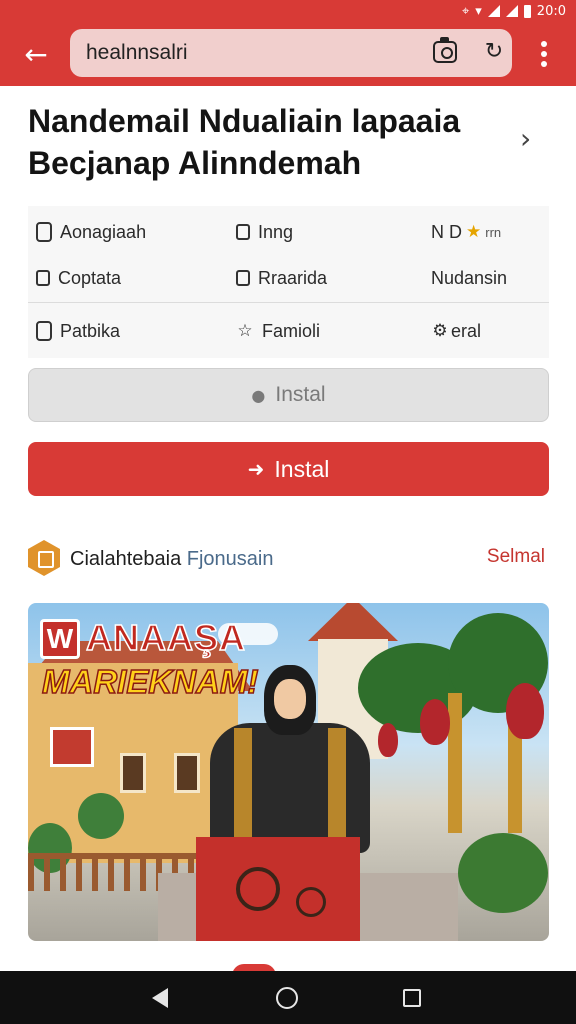 This screenshot has height=1024, width=576. I want to click on divider, so click(288, 302).